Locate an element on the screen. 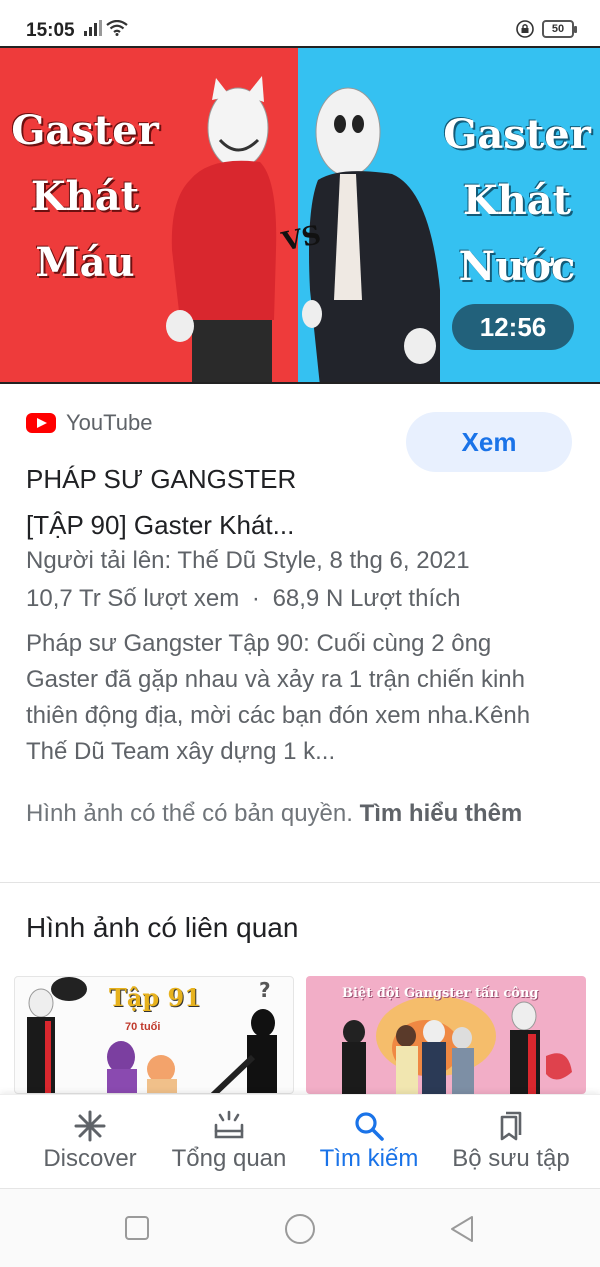 The width and height of the screenshot is (600, 1267). search-icon is located at coordinates (369, 1126).